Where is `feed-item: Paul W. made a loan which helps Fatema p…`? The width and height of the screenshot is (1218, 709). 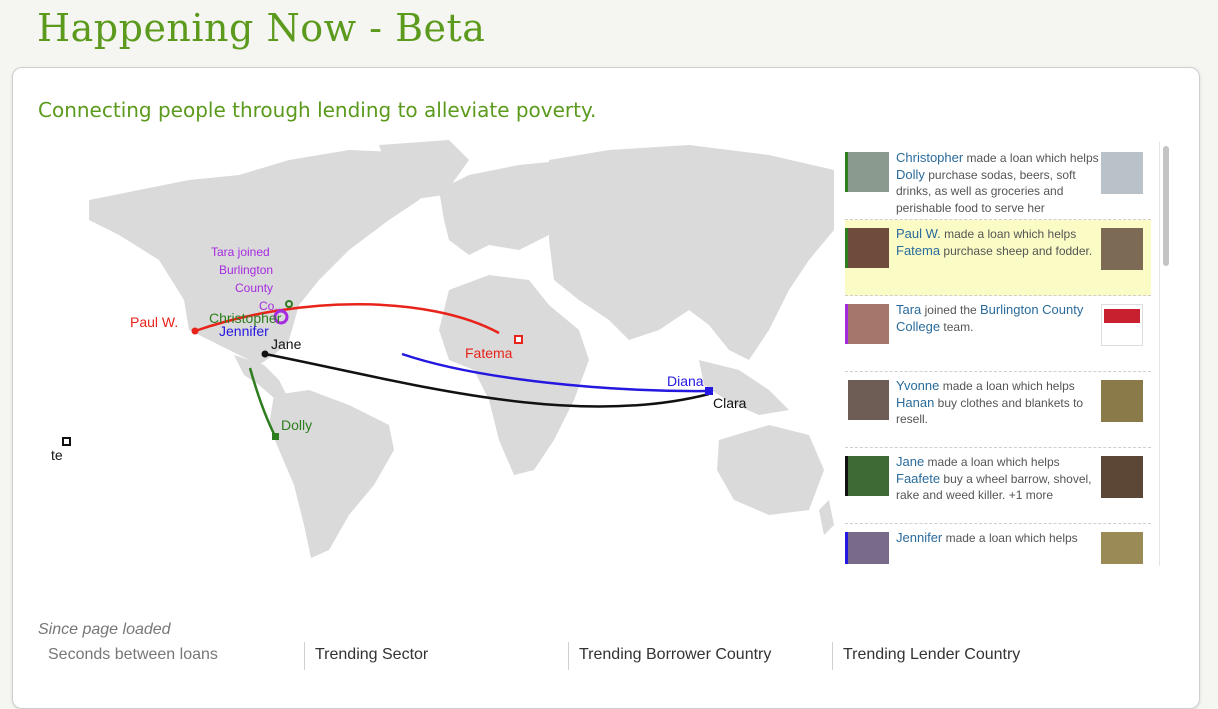 feed-item: Paul W. made a loan which helps Fatema p… is located at coordinates (998, 258).